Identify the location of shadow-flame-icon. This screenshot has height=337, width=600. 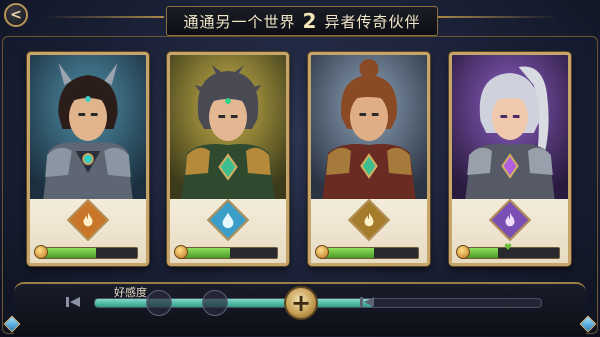
(510, 219).